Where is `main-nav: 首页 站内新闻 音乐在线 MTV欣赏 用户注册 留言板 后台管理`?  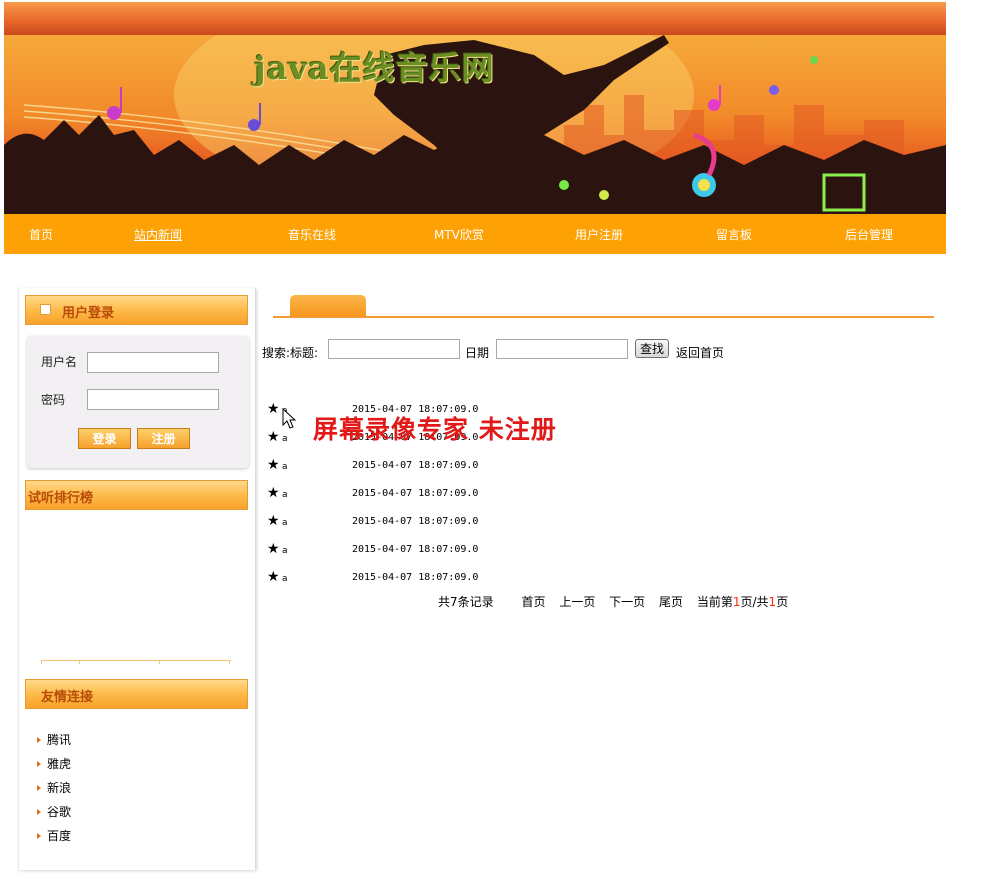
main-nav: 首页 站内新闻 音乐在线 MTV欣赏 用户注册 留言板 后台管理 is located at coordinates (475, 234).